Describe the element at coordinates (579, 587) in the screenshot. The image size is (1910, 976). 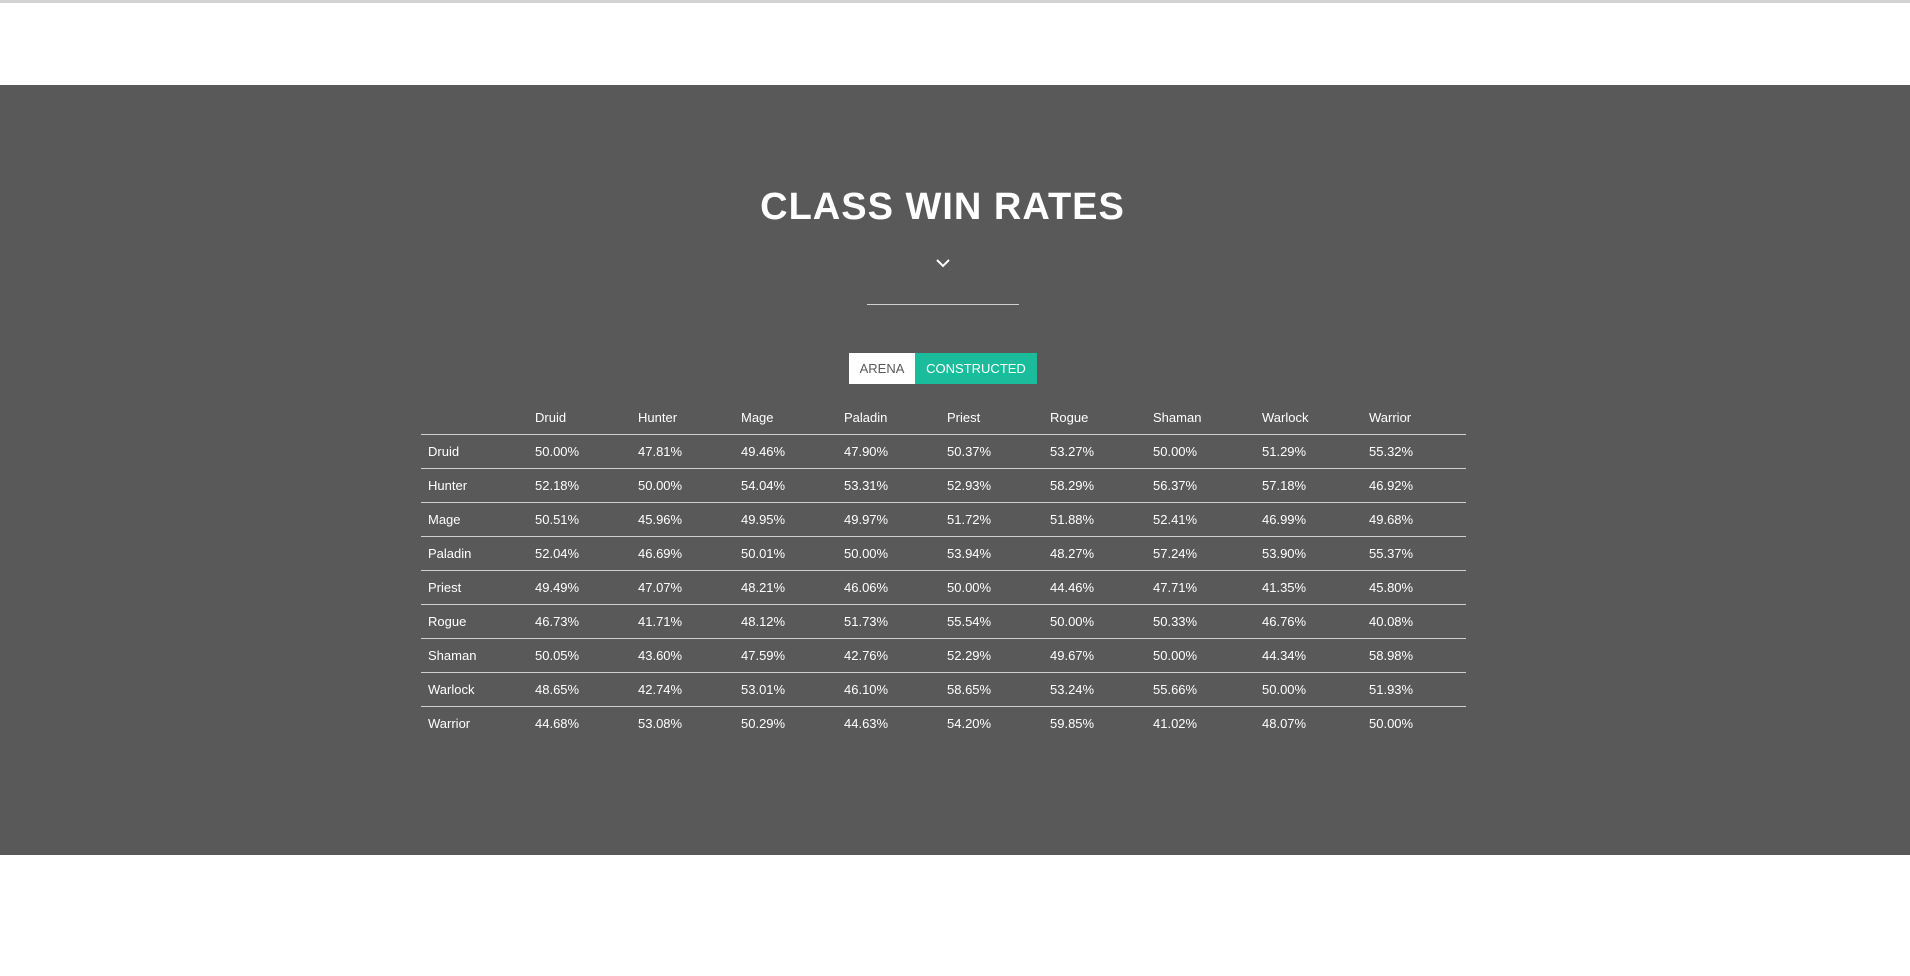
I see `win-rate-cell: 49.49%` at that location.